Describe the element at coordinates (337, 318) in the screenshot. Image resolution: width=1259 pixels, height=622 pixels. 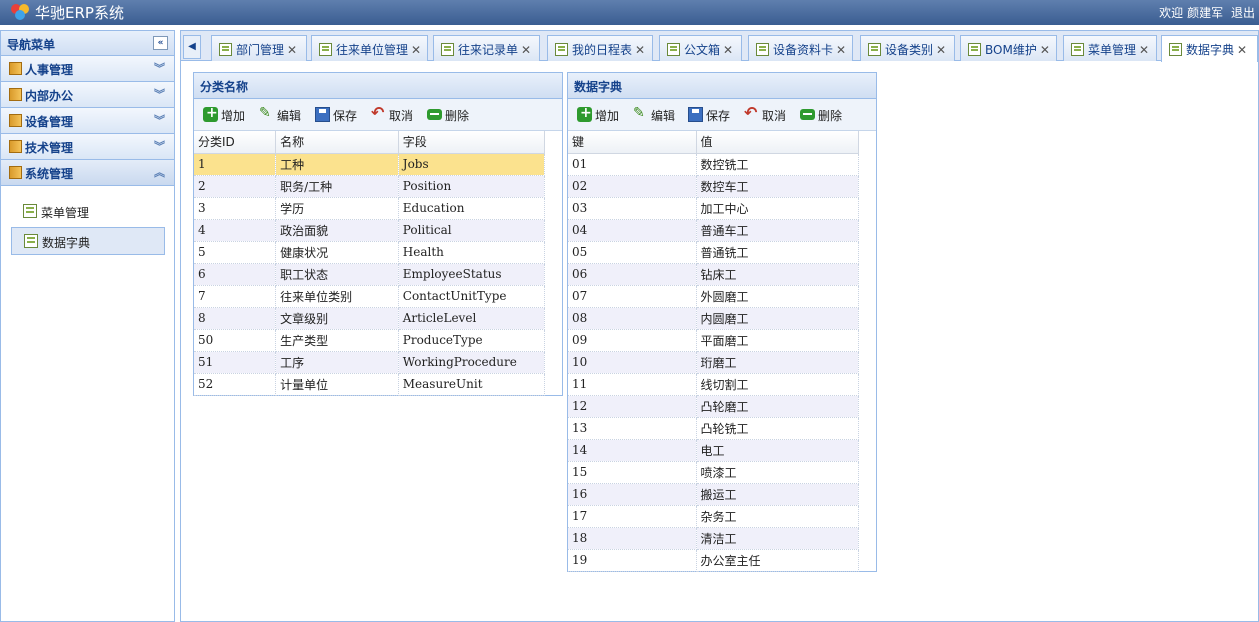
I see `table-cell: 文章级别` at that location.